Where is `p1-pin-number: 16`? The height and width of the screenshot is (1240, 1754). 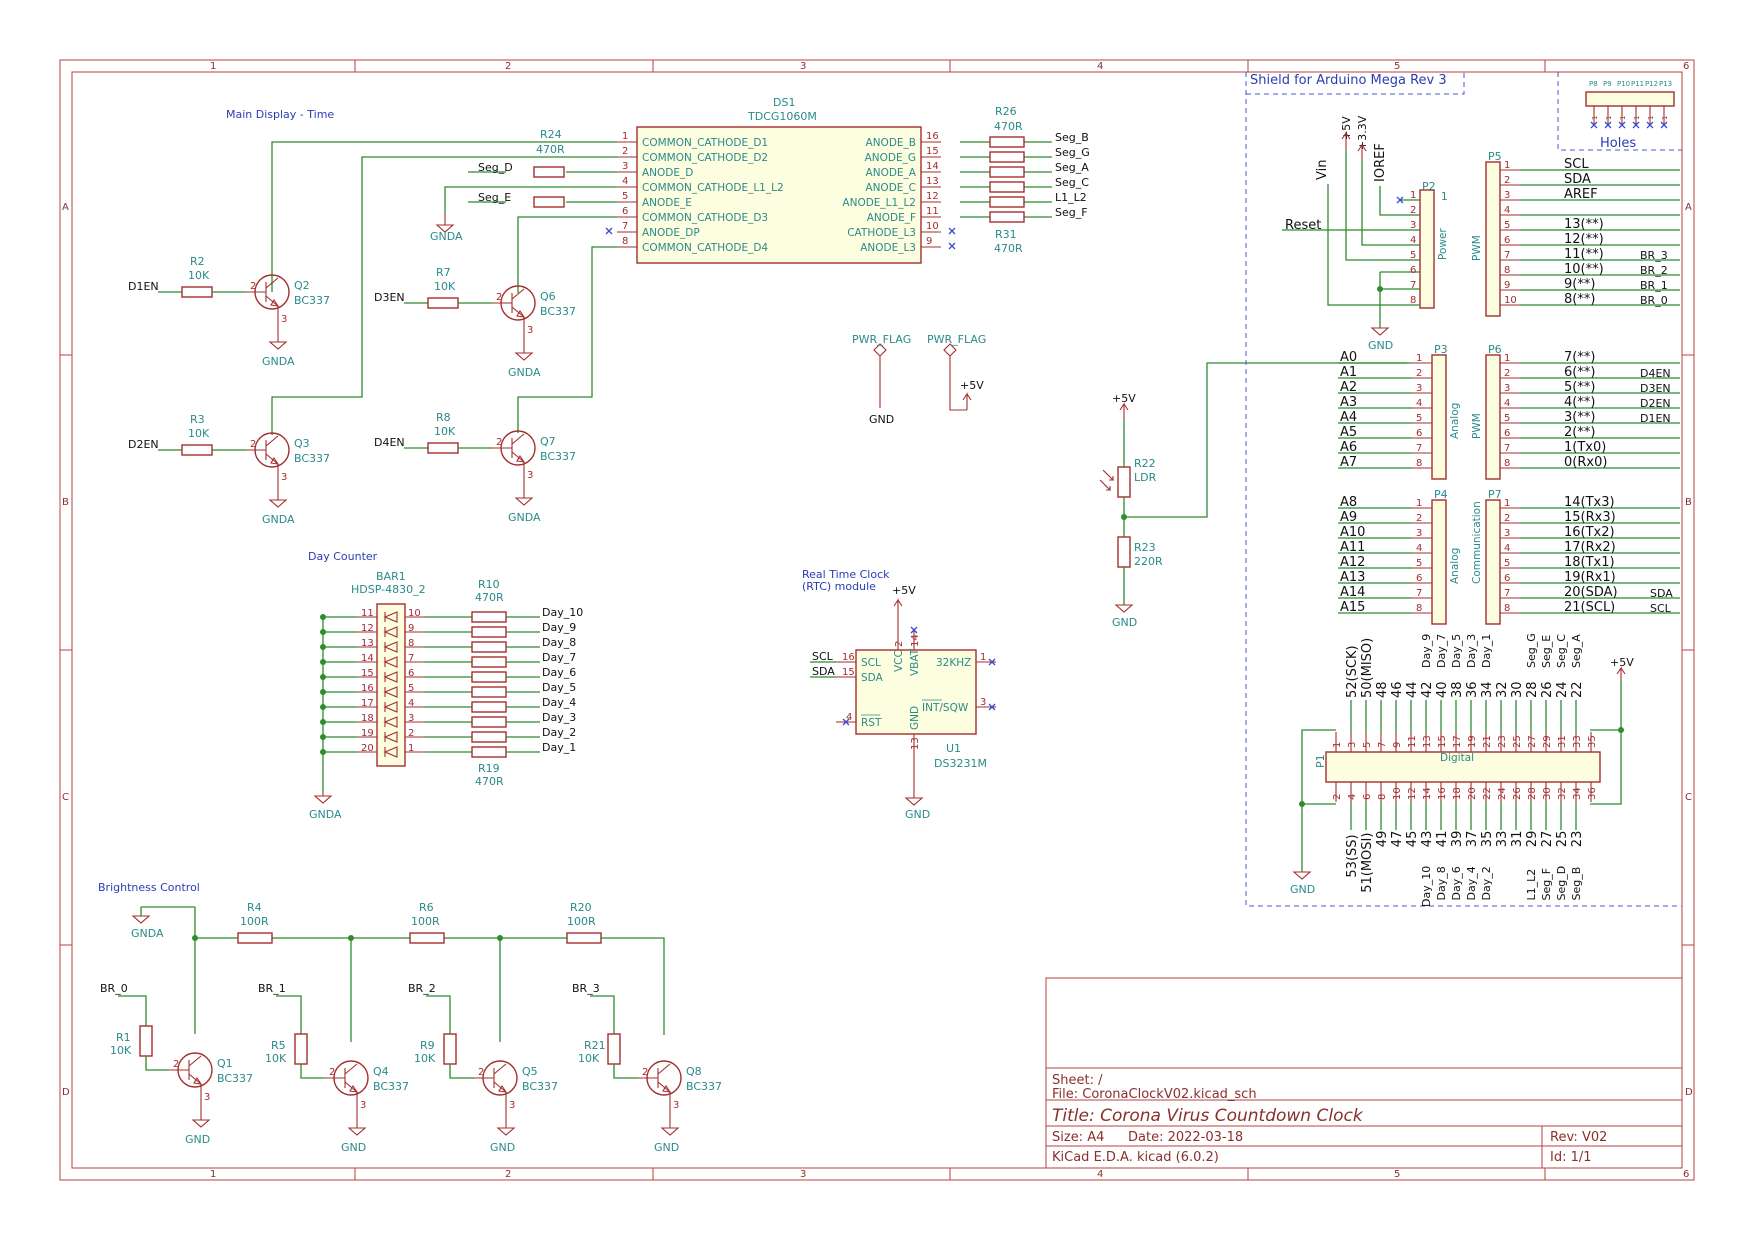 p1-pin-number: 16 is located at coordinates (1442, 793).